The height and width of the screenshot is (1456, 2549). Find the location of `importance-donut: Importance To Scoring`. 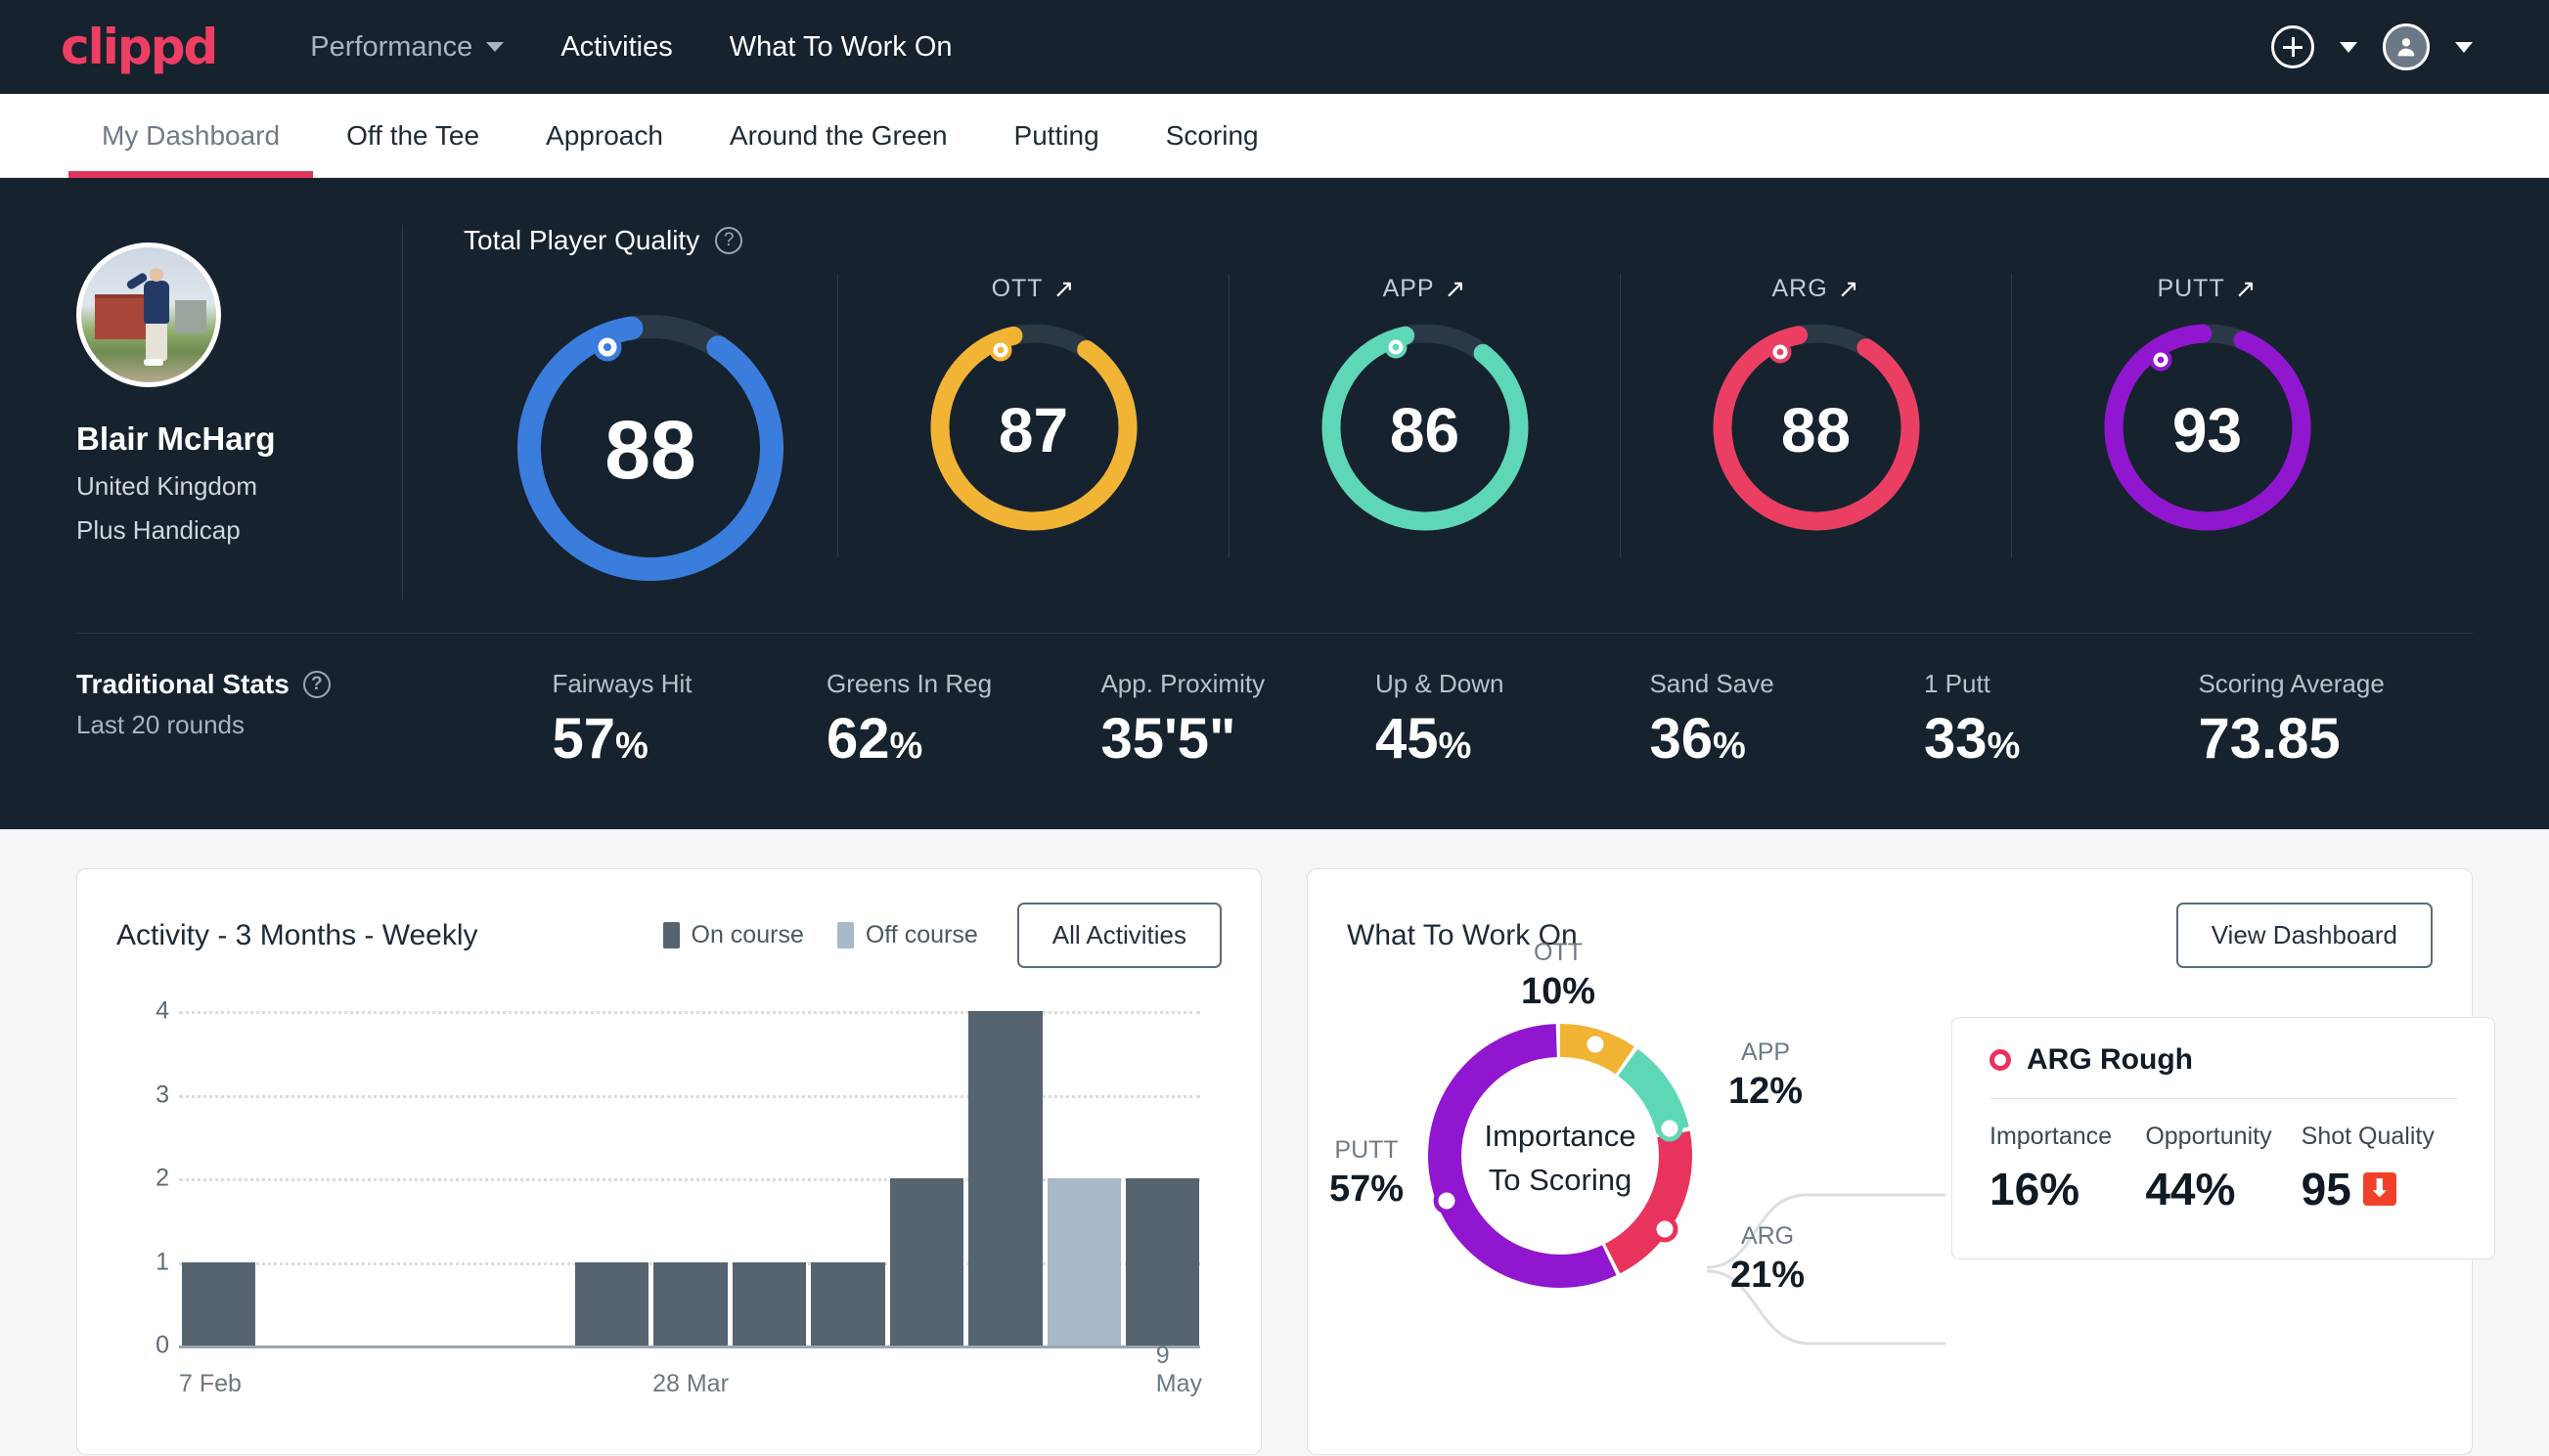

importance-donut: Importance To Scoring is located at coordinates (1560, 1158).